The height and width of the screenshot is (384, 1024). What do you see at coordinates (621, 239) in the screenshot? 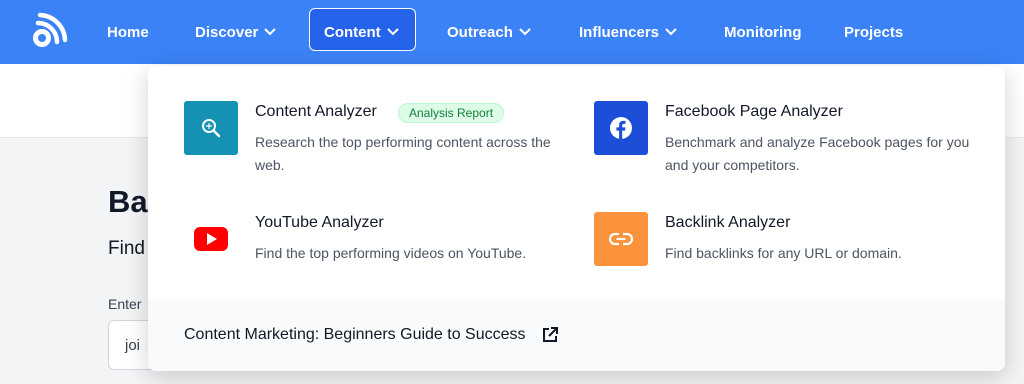
I see `link-icon` at bounding box center [621, 239].